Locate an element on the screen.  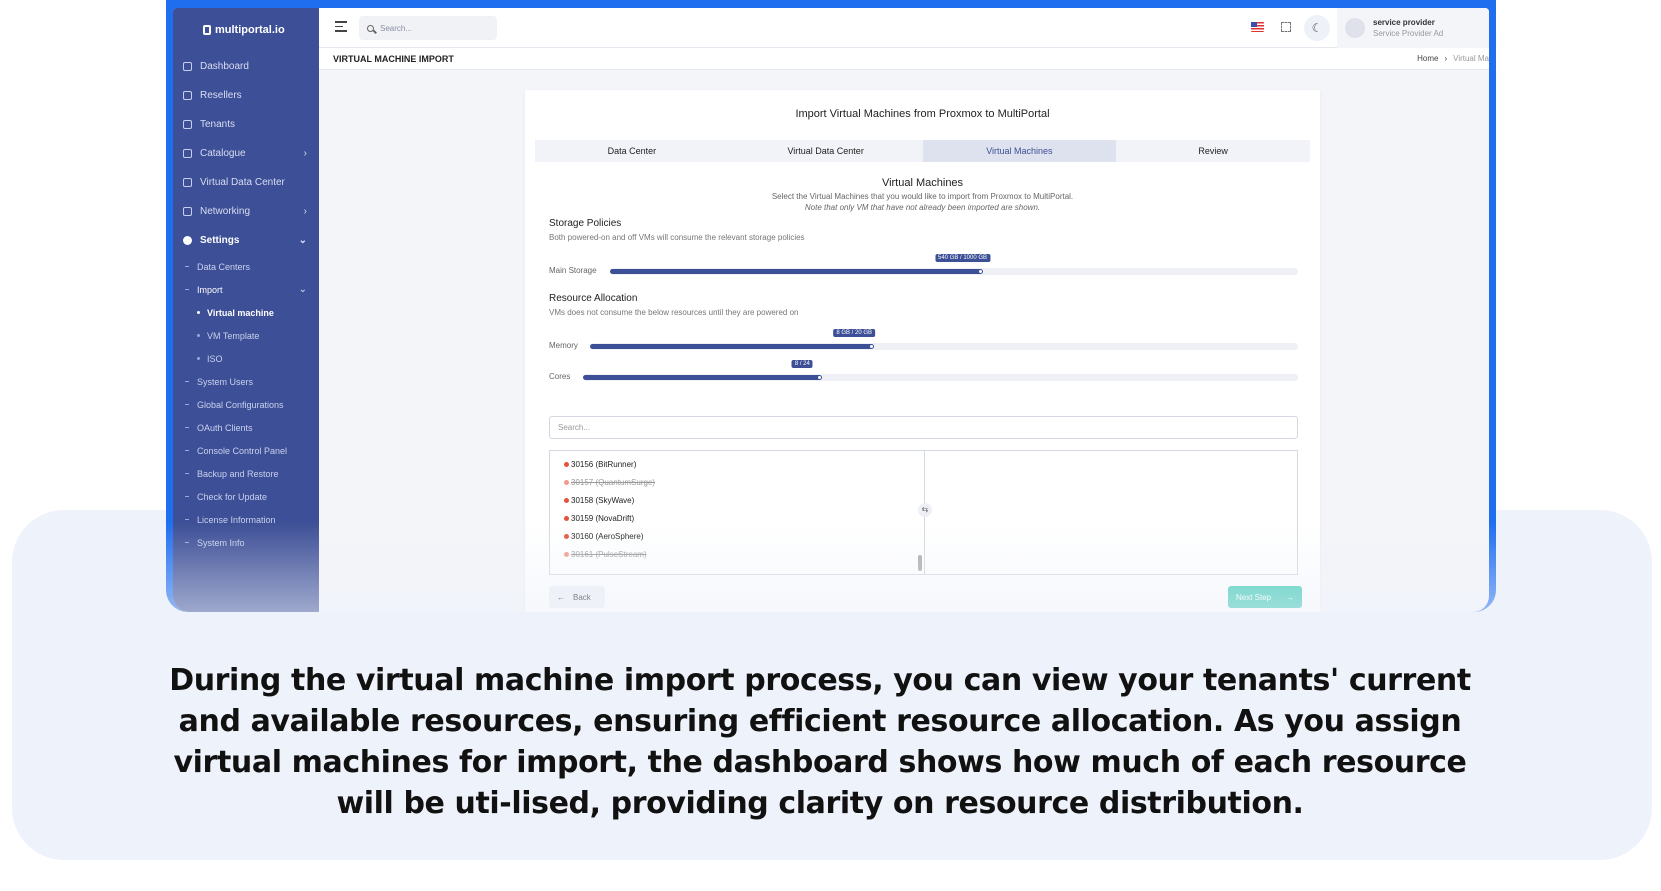
usage-bar-memory: 8 GB / 20 GB is located at coordinates (944, 339).